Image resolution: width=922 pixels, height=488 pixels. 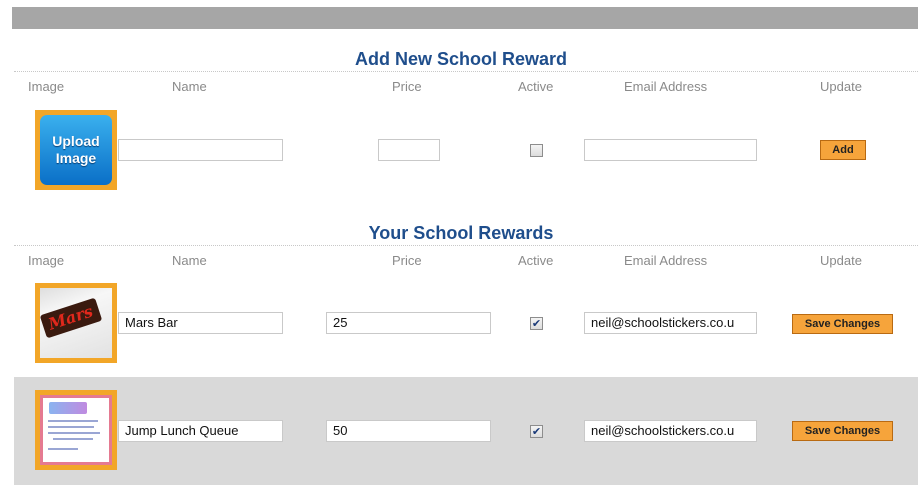 What do you see at coordinates (408, 323) in the screenshot?
I see `reward-price-input: 25` at bounding box center [408, 323].